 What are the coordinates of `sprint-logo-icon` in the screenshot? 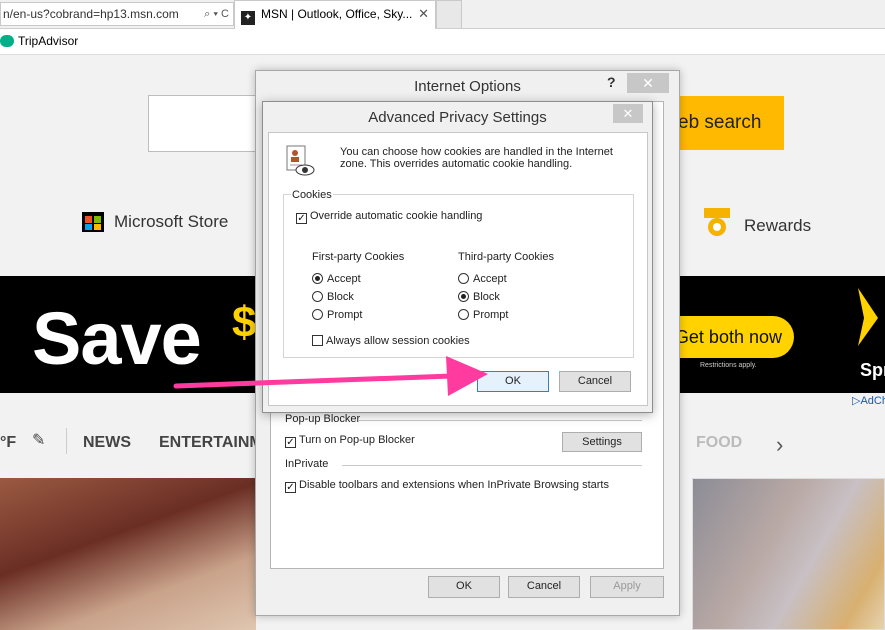 It's located at (868, 317).